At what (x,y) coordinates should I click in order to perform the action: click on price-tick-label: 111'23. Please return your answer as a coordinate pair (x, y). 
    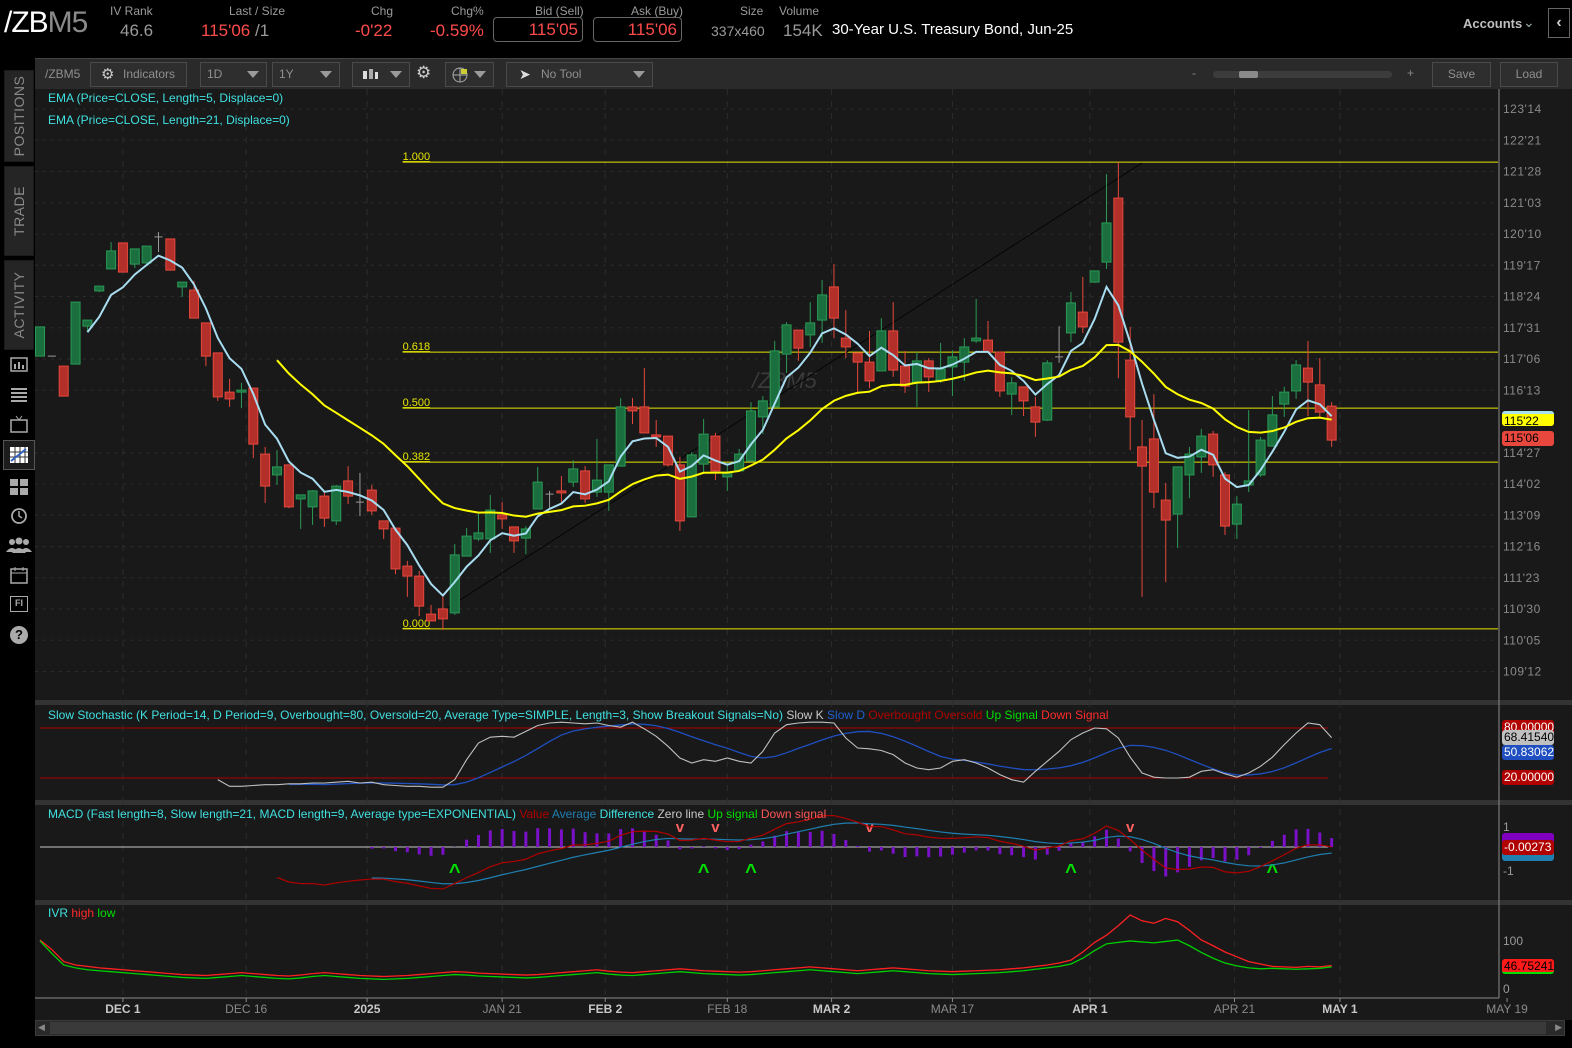
    Looking at the image, I should click on (1521, 578).